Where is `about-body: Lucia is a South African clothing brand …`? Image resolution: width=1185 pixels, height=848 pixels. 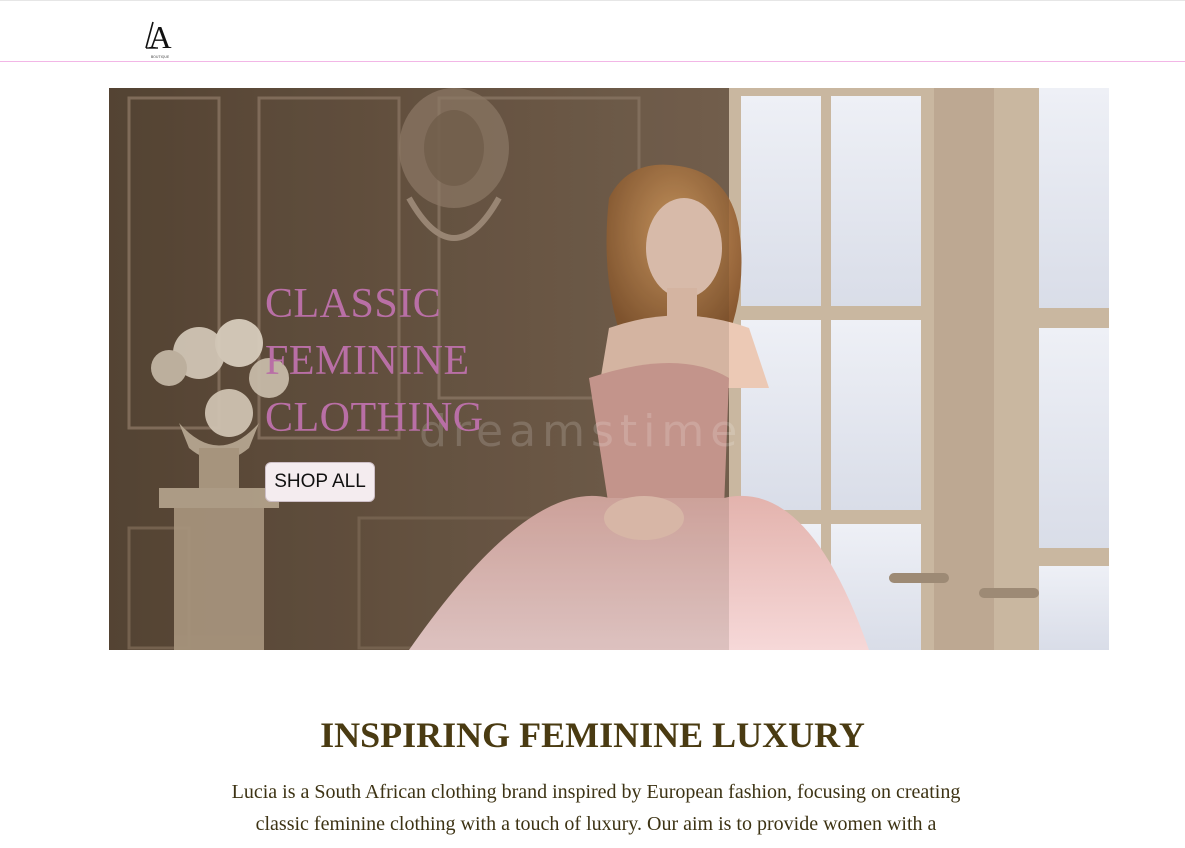
about-body: Lucia is a South African clothing brand … is located at coordinates (596, 808).